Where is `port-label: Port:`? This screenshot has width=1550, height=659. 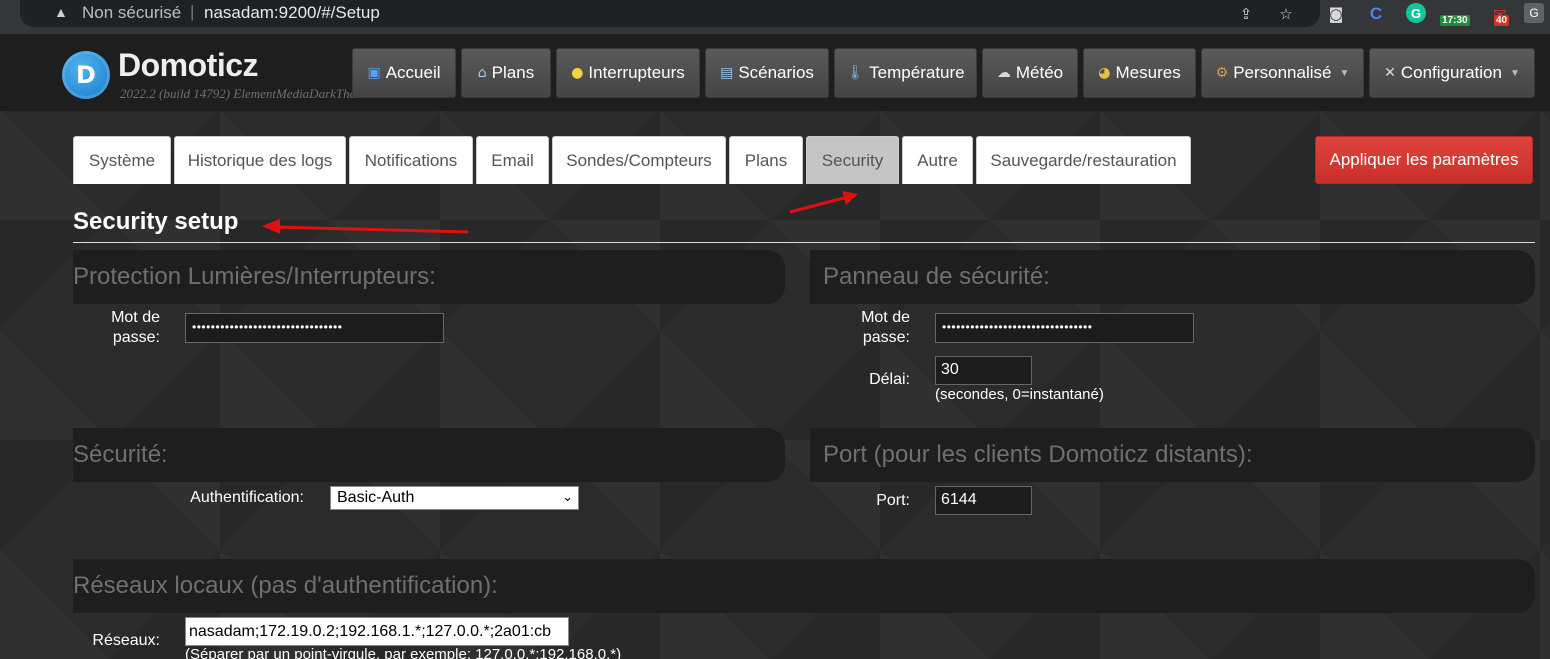
port-label: Port: is located at coordinates (893, 500).